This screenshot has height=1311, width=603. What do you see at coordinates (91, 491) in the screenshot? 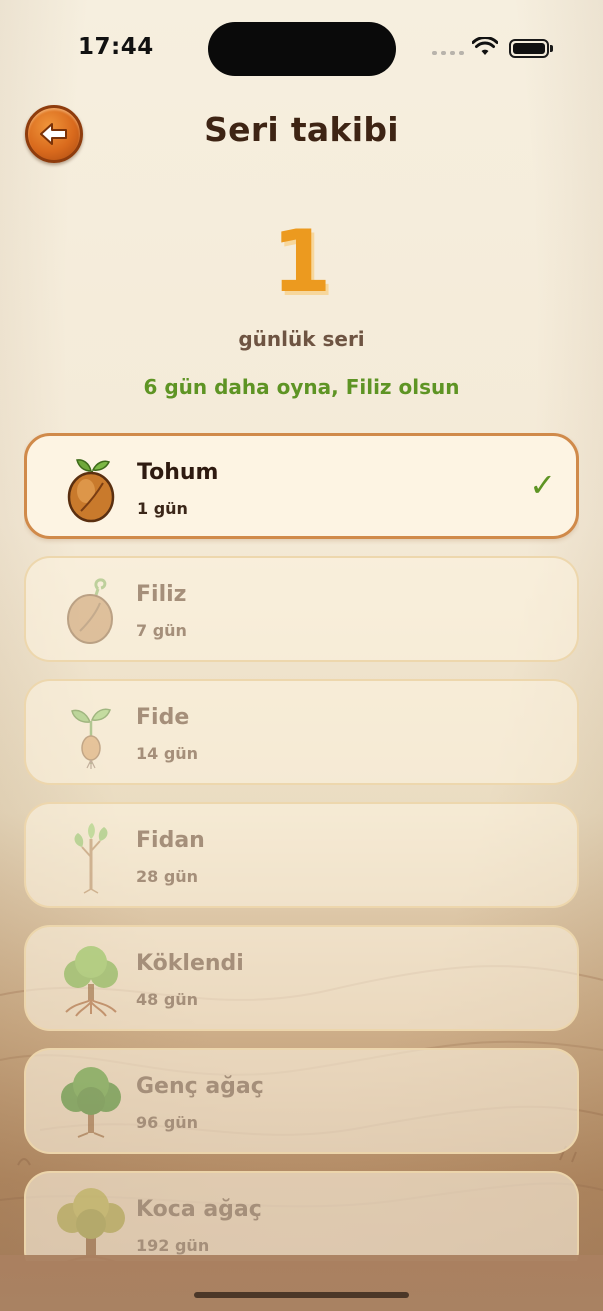
I see `seed-icon` at bounding box center [91, 491].